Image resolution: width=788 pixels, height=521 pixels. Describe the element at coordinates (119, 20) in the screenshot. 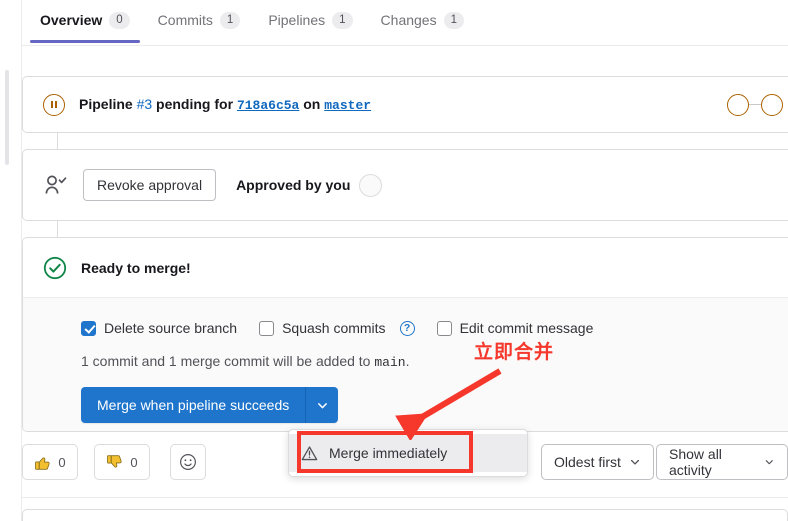

I see `tab-overview-count: 0` at that location.